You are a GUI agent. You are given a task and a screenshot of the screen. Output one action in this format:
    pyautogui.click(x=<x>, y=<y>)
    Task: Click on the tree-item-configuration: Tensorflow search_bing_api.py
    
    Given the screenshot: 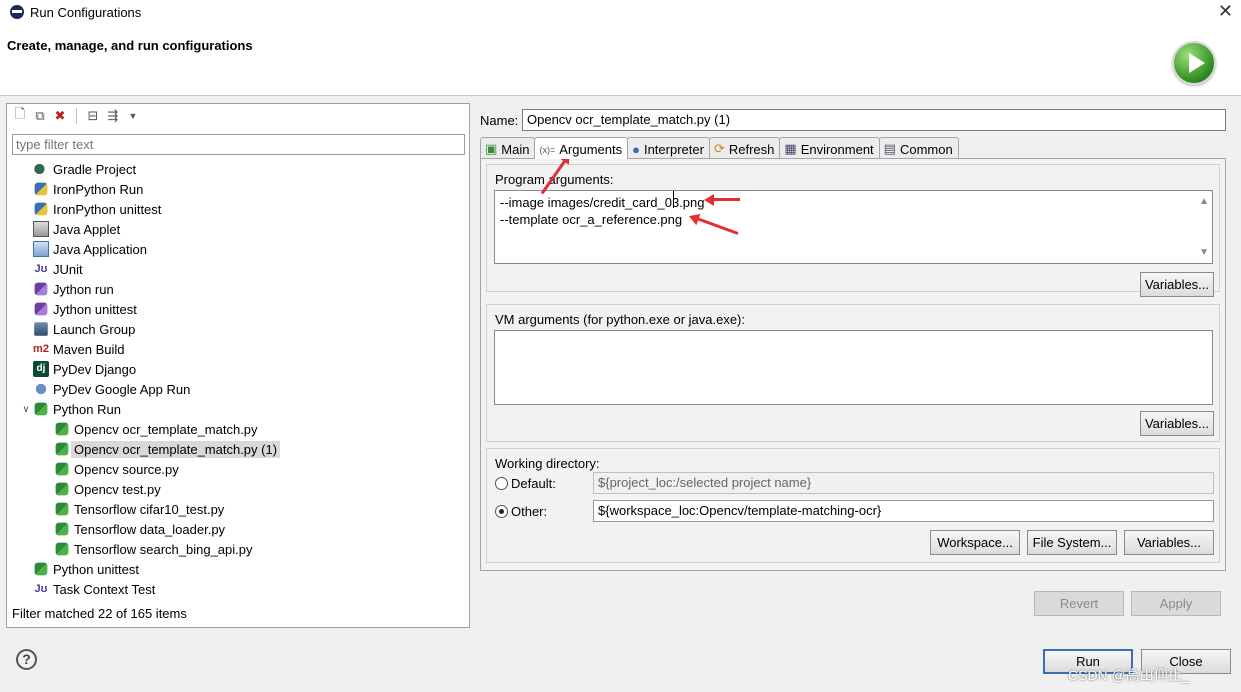 What is the action you would take?
    pyautogui.click(x=238, y=549)
    